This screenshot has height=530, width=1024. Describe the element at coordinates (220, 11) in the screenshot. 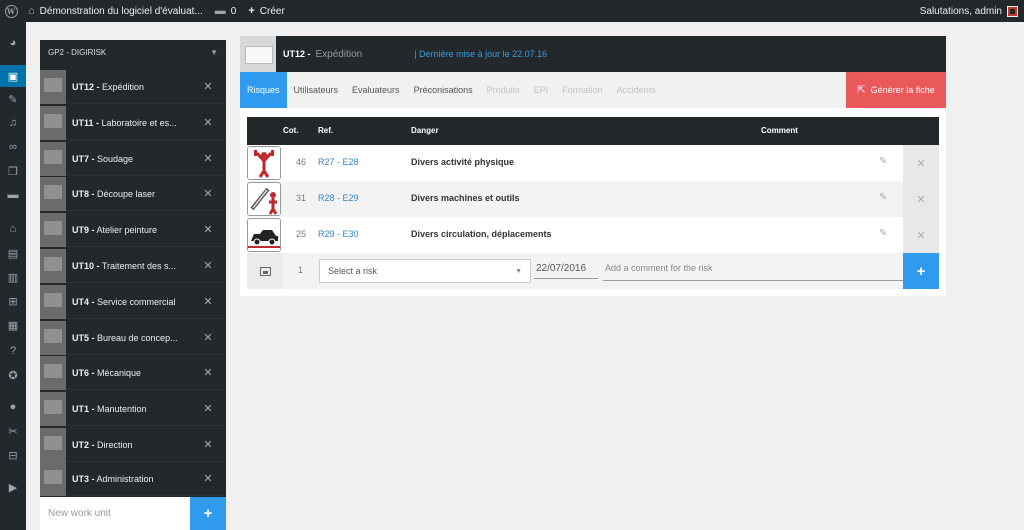

I see `comment-icon: ▬` at that location.